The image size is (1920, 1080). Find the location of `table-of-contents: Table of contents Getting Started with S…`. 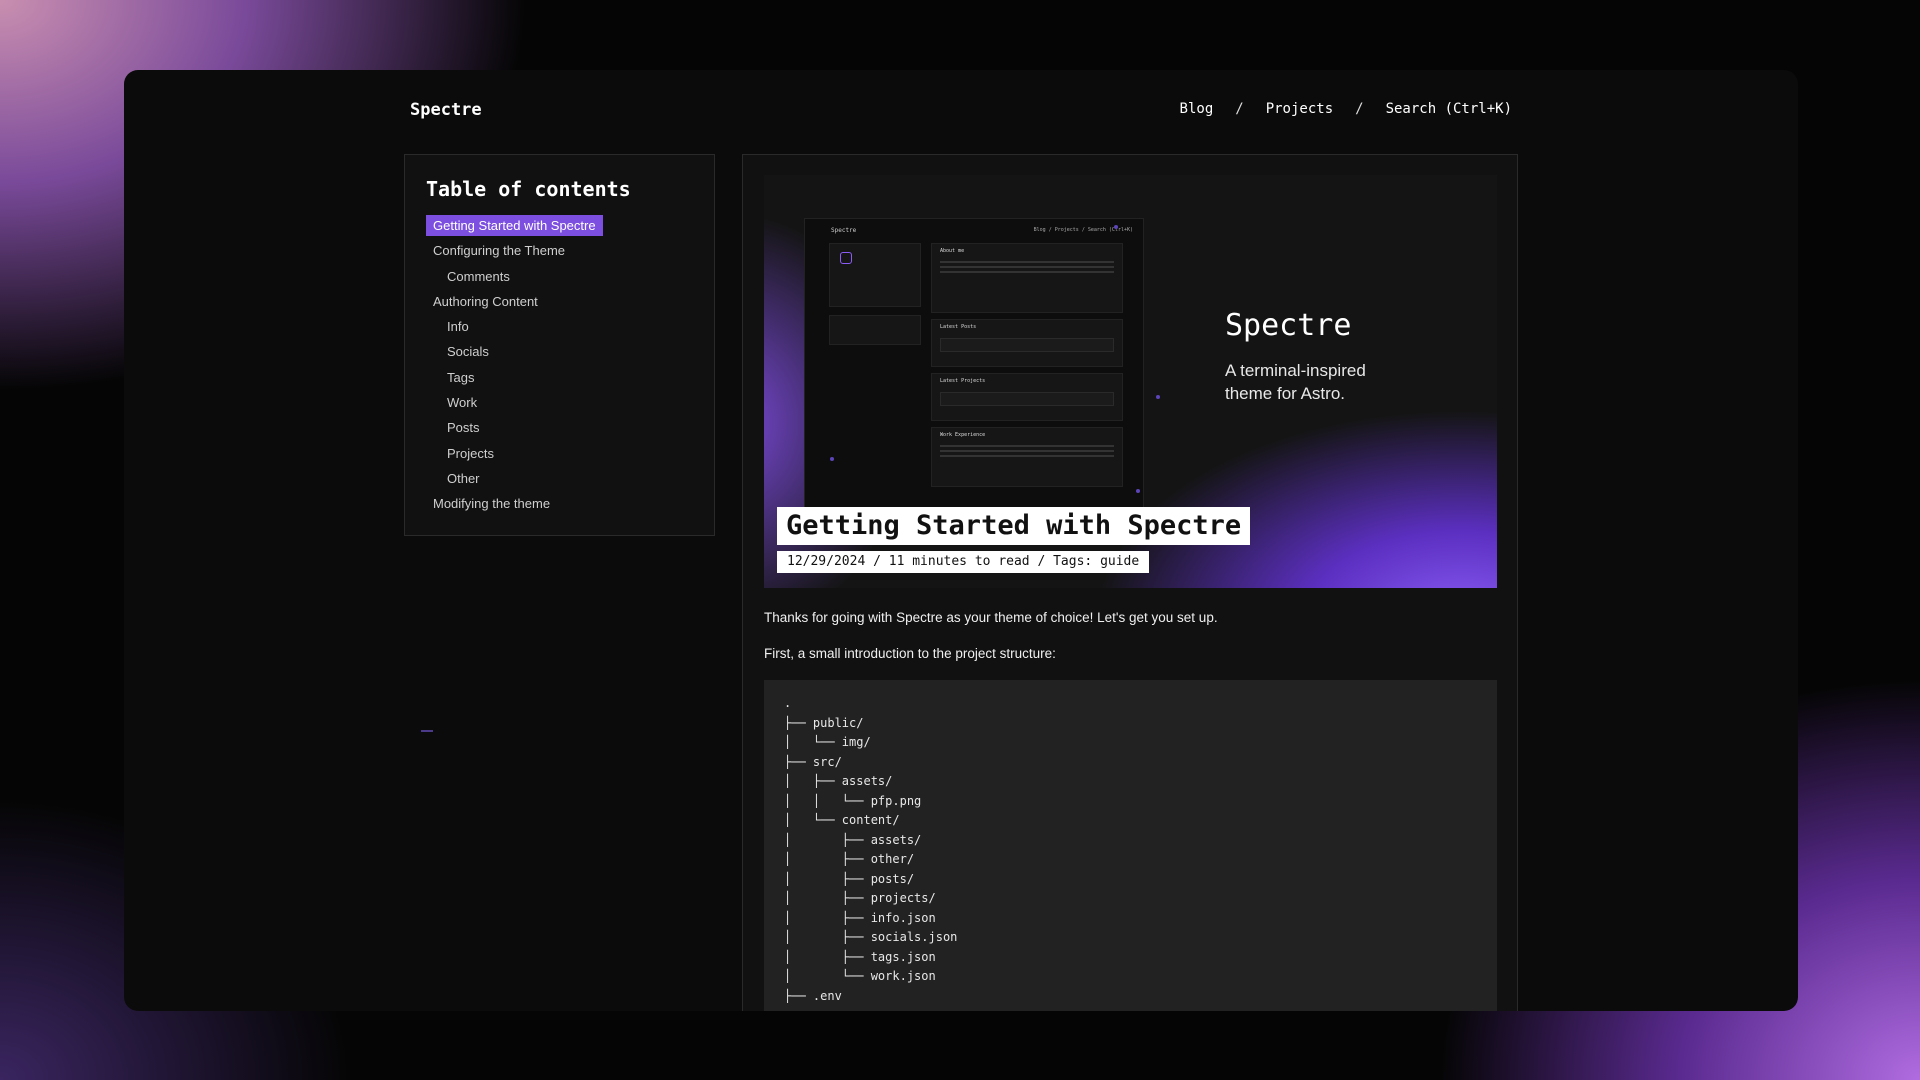

table-of-contents: Table of contents Getting Started with S… is located at coordinates (559, 345).